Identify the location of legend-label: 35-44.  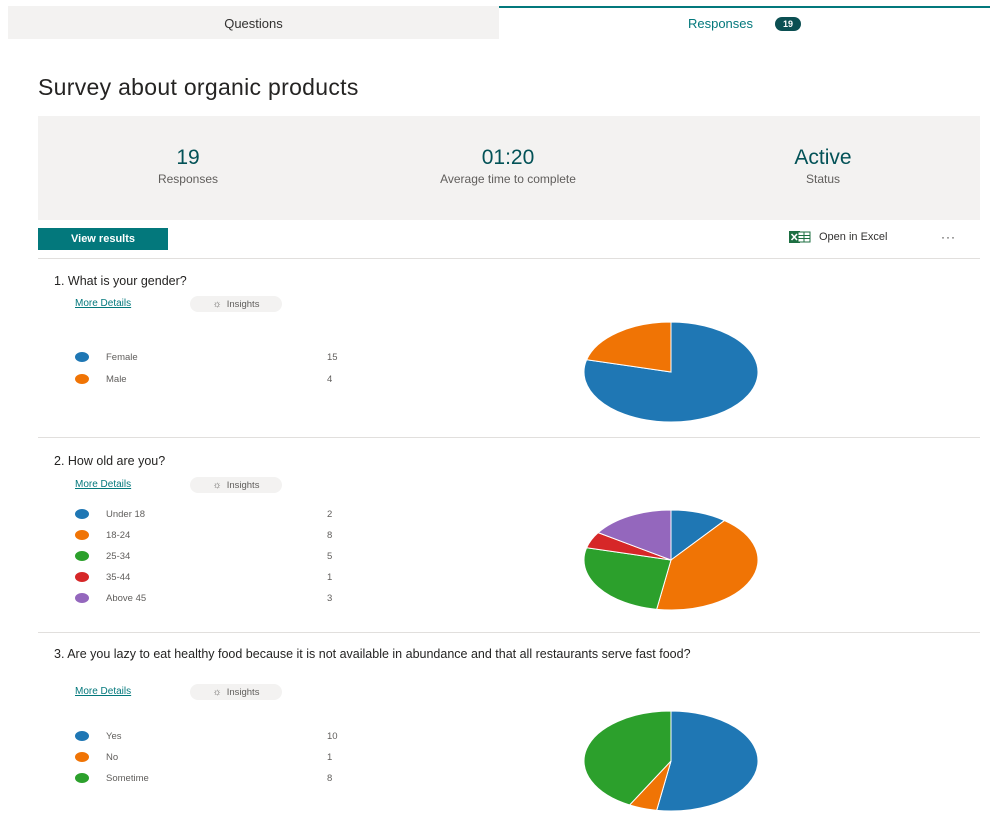
(118, 577).